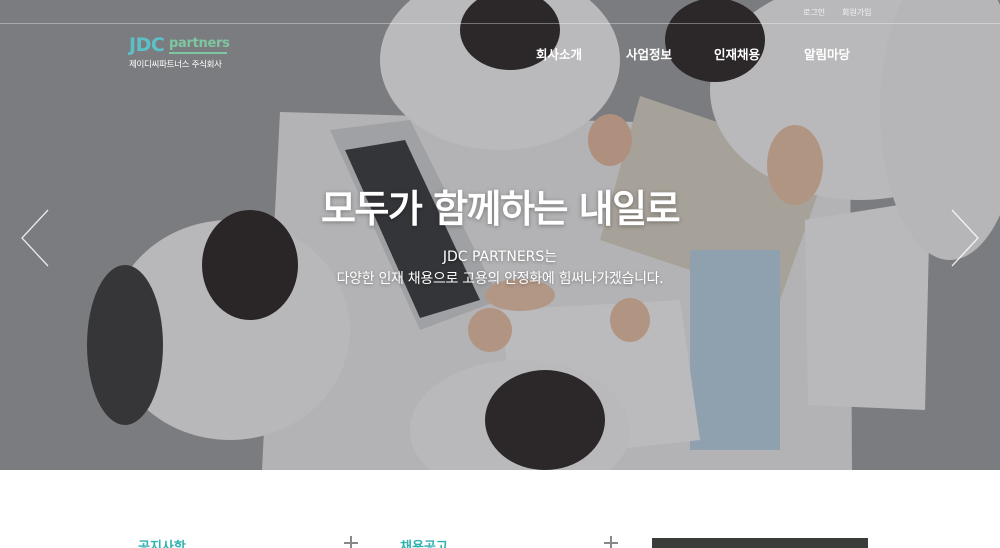 The height and width of the screenshot is (548, 1000). What do you see at coordinates (500, 54) in the screenshot?
I see `main-nav: 회사소개 사업정보 인재채용 알림마당` at bounding box center [500, 54].